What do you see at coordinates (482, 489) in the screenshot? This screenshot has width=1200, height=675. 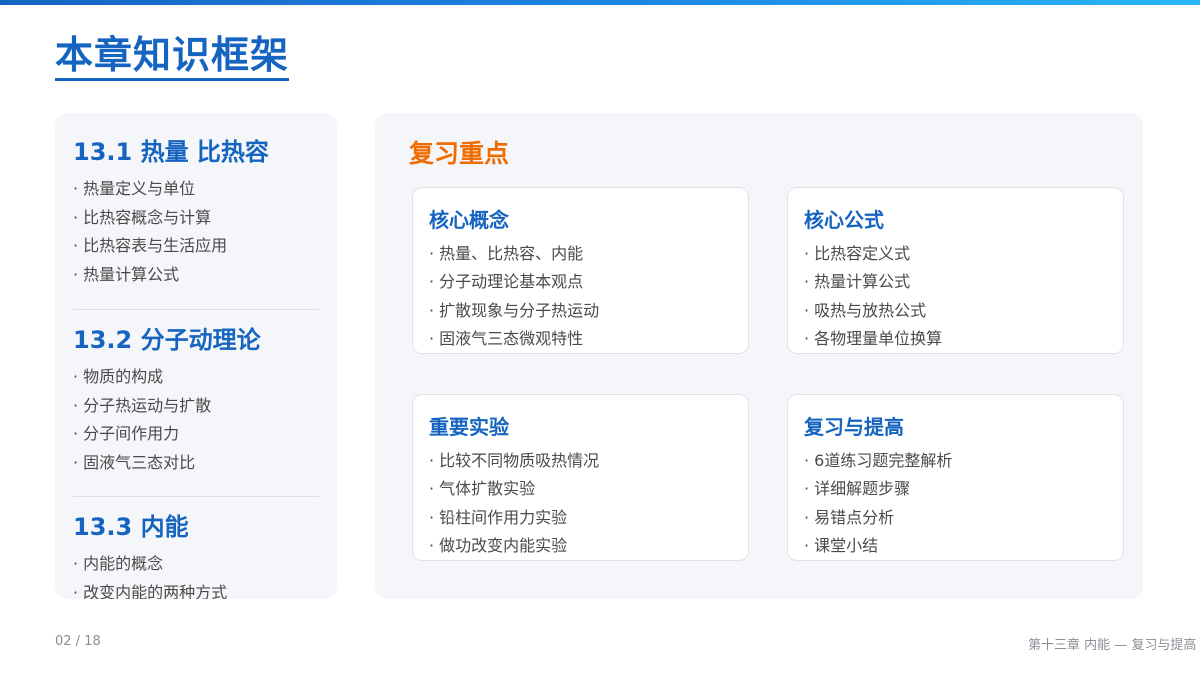 I see `list-item: · 气体扩散实验` at bounding box center [482, 489].